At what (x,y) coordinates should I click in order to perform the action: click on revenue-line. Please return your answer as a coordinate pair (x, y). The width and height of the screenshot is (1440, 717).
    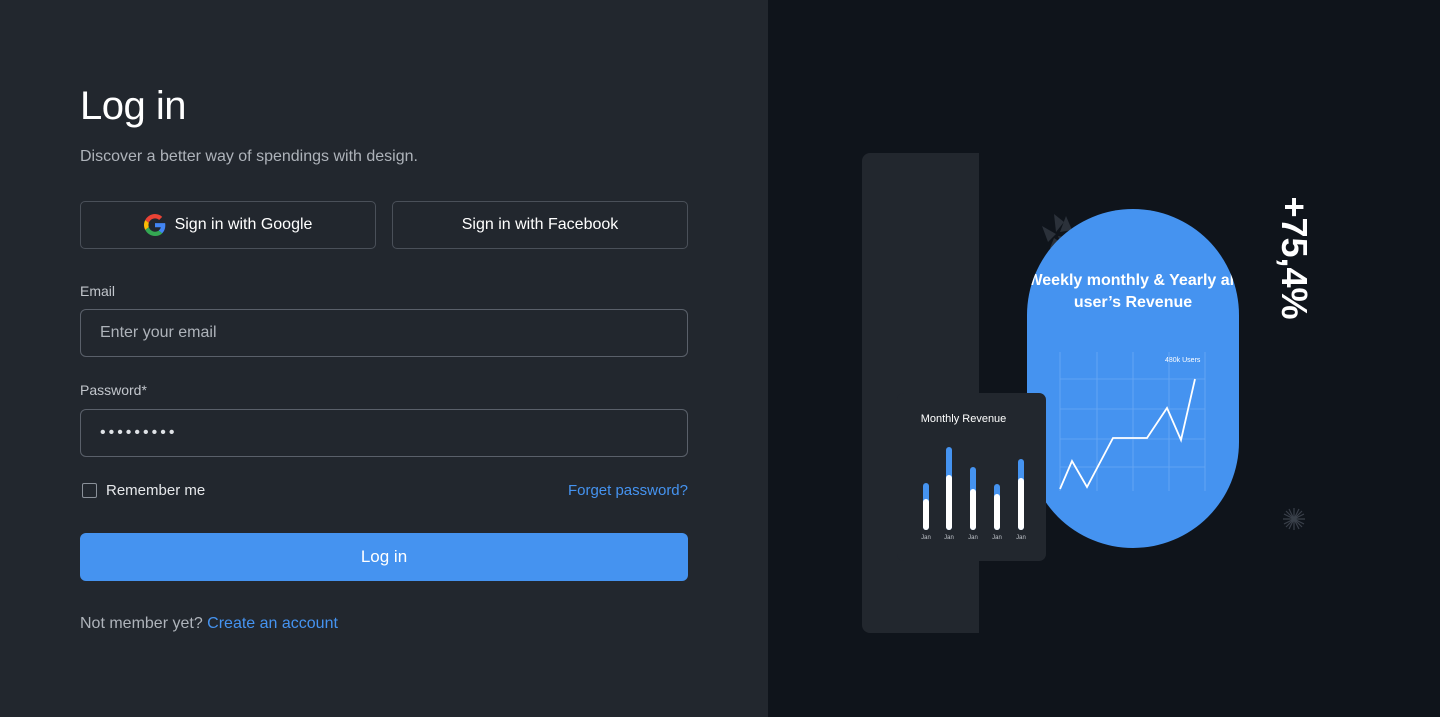
    Looking at the image, I should click on (1127, 434).